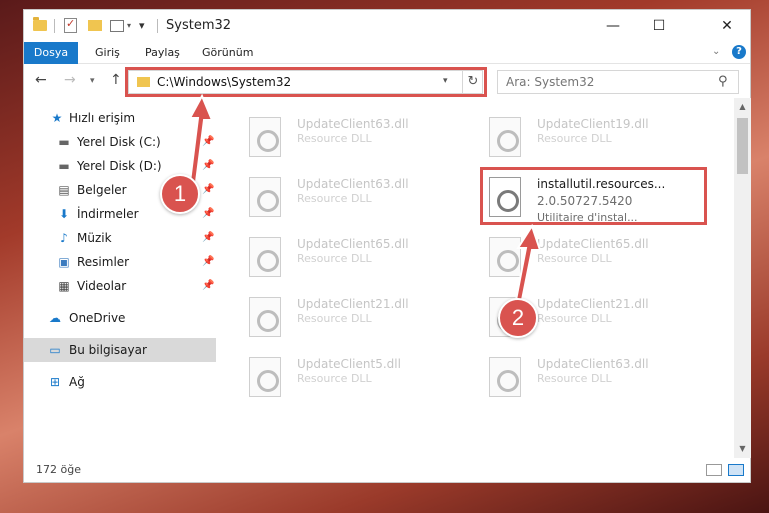 The width and height of the screenshot is (769, 513). Describe the element at coordinates (41, 80) in the screenshot. I see `back-arrow-icon: ←` at that location.